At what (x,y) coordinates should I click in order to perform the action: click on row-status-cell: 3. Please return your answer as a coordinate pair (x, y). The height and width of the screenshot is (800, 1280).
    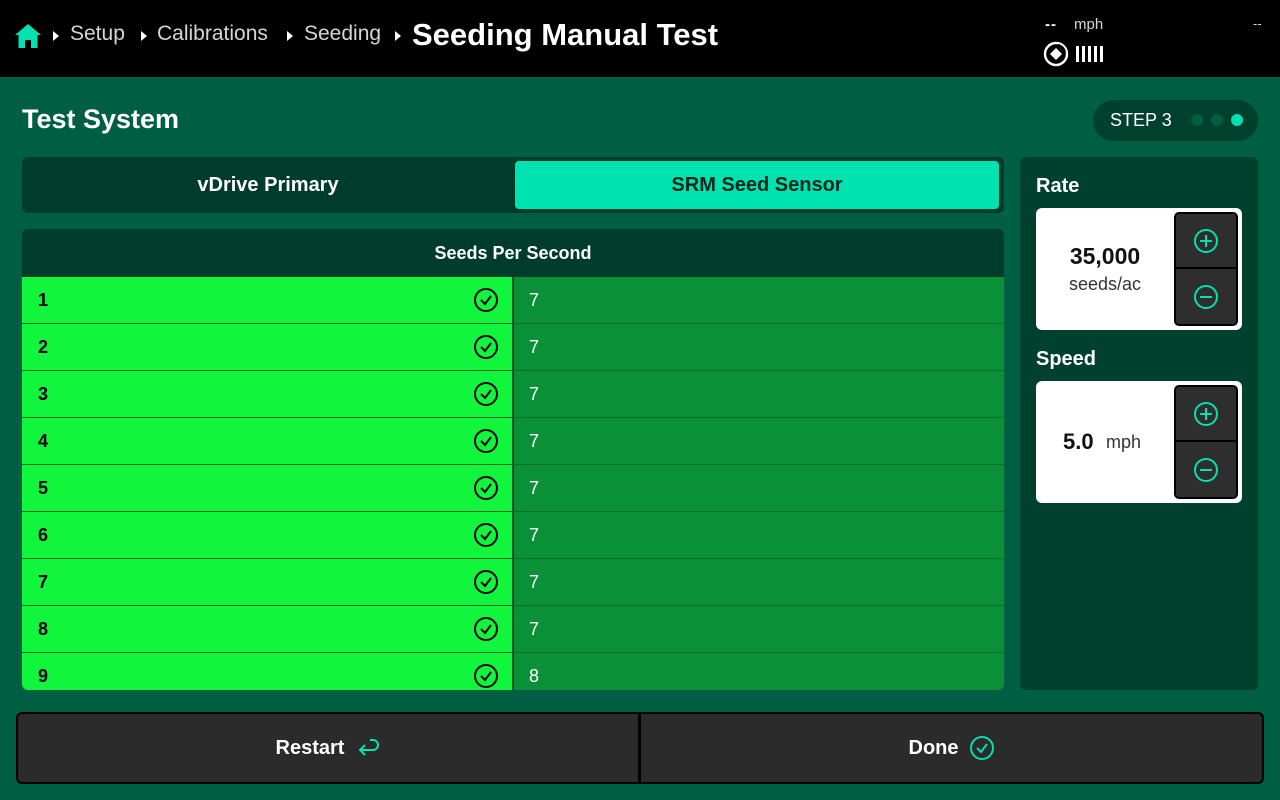
    Looking at the image, I should click on (267, 394).